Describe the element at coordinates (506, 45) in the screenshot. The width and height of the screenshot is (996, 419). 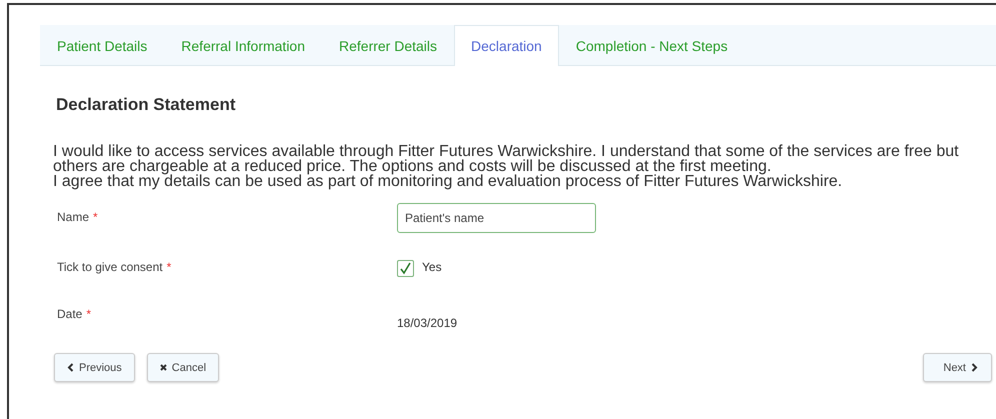
I see `tab: Declaration` at that location.